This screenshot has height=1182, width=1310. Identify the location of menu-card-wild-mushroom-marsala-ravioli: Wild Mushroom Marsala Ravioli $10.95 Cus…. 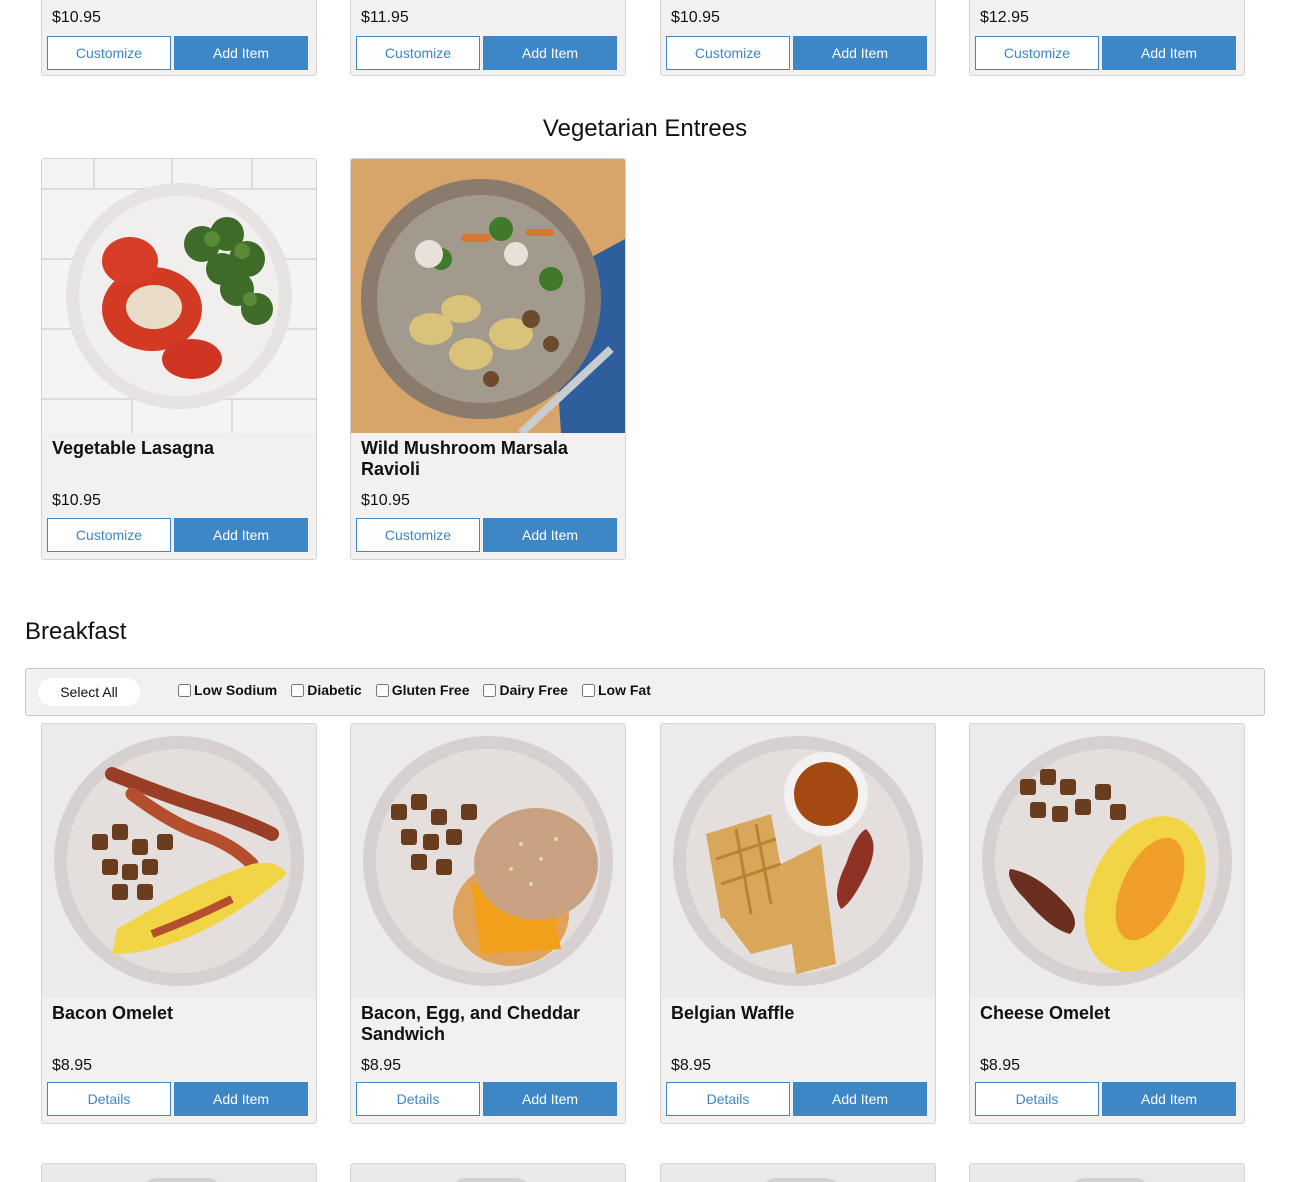
(488, 359).